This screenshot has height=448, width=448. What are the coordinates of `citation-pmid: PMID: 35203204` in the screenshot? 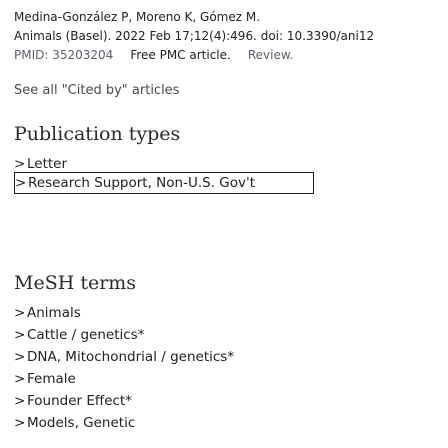 It's located at (64, 55).